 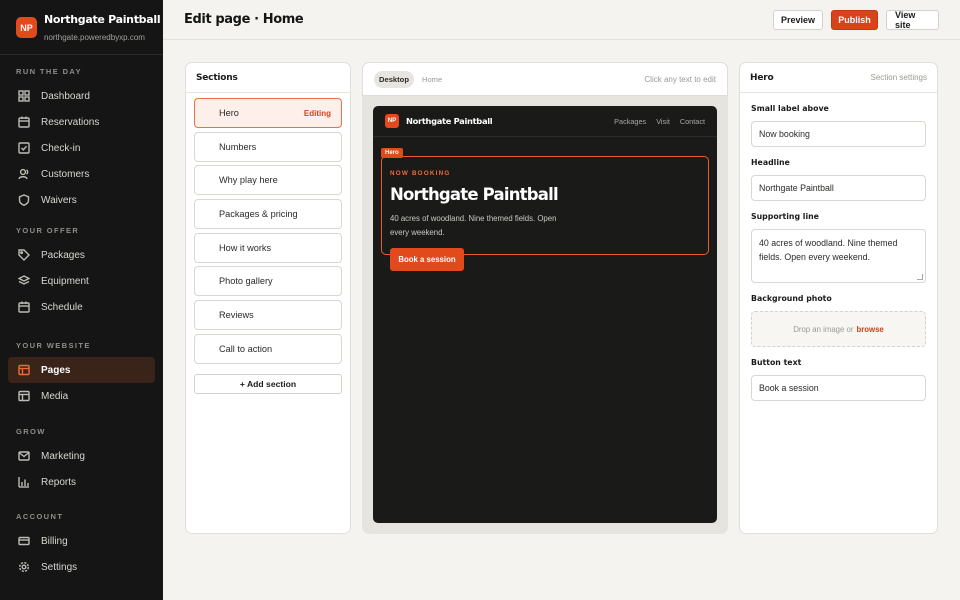 I want to click on site-name: Northgate Paintball, so click(x=449, y=121).